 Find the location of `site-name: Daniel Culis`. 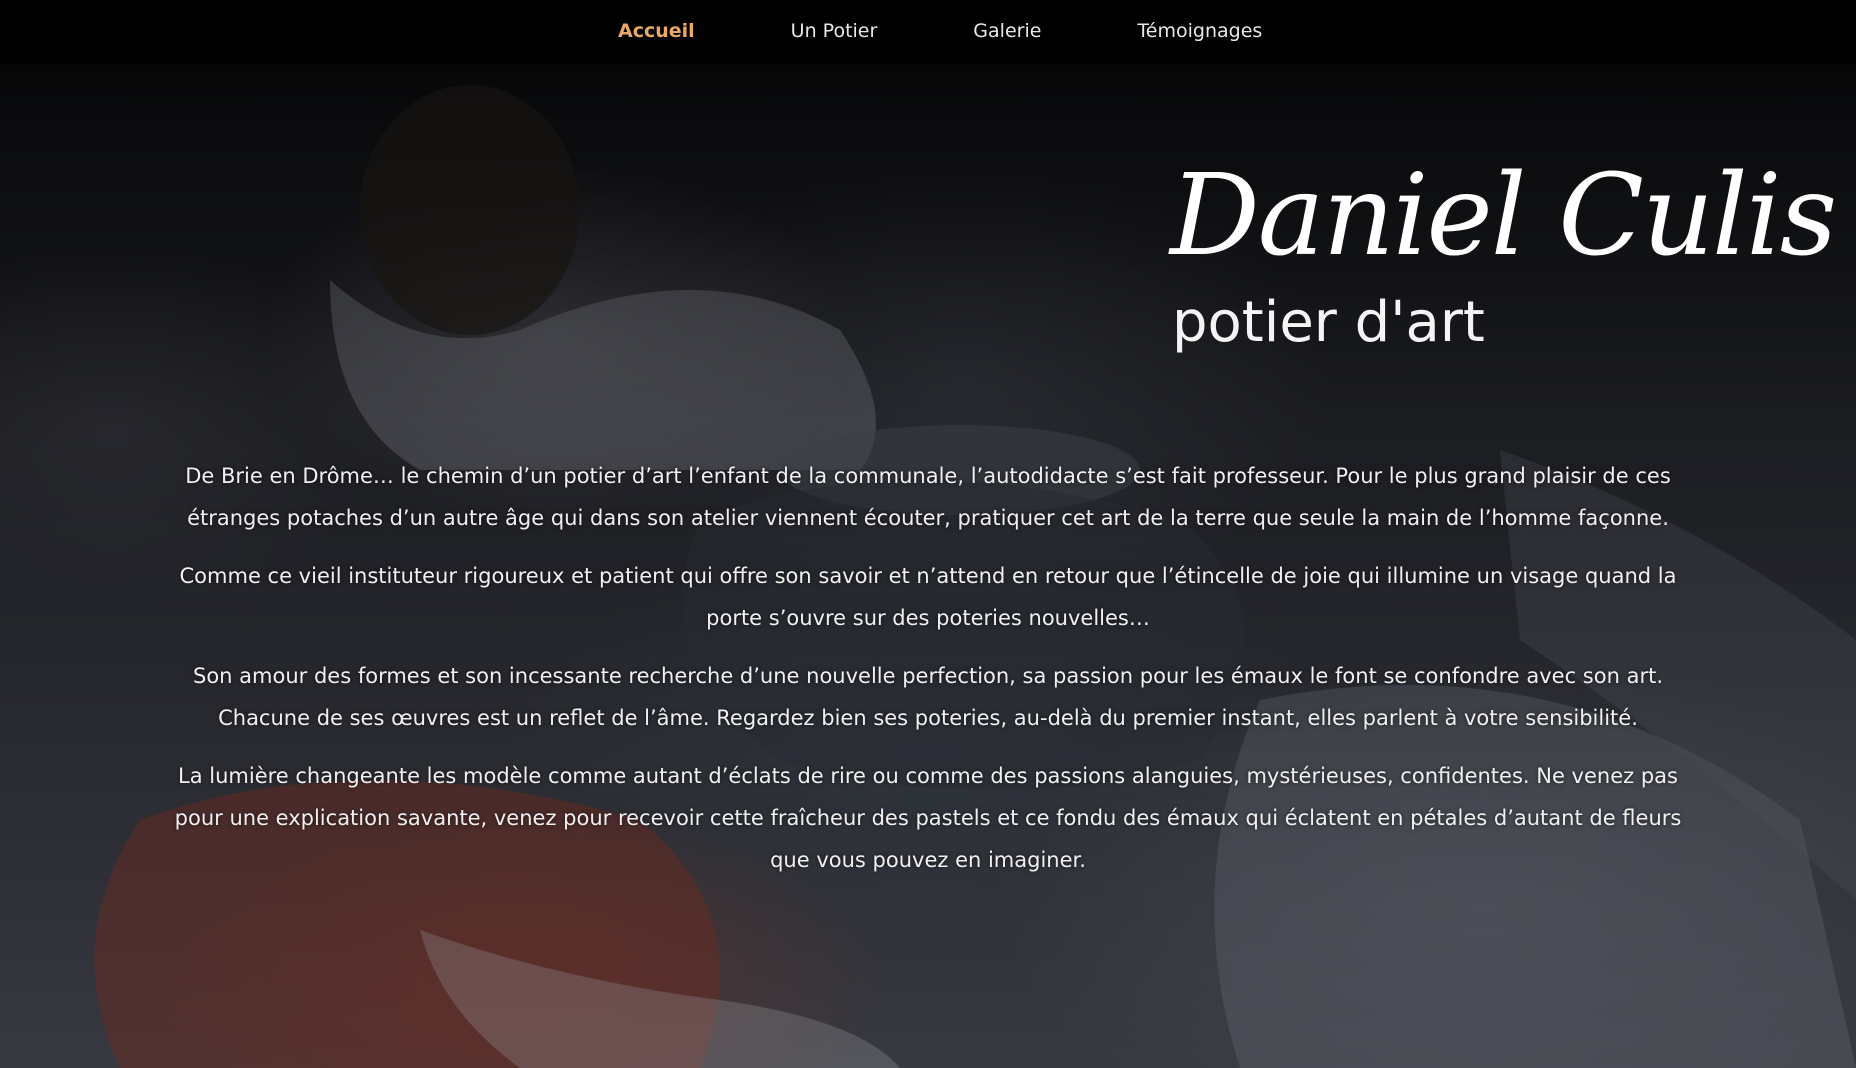

site-name: Daniel Culis is located at coordinates (1503, 216).